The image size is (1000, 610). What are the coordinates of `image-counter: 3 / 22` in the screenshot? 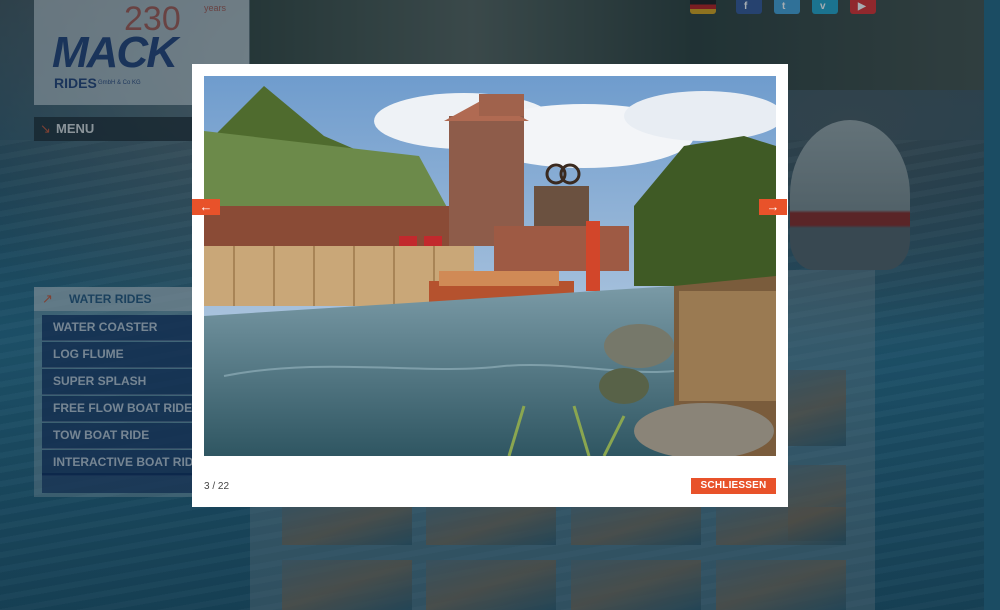 It's located at (217, 486).